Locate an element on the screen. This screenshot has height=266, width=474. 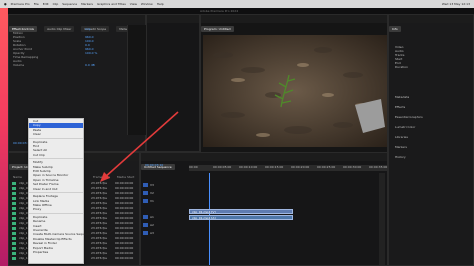
arrow-shaft is located at coordinates (141, 145).